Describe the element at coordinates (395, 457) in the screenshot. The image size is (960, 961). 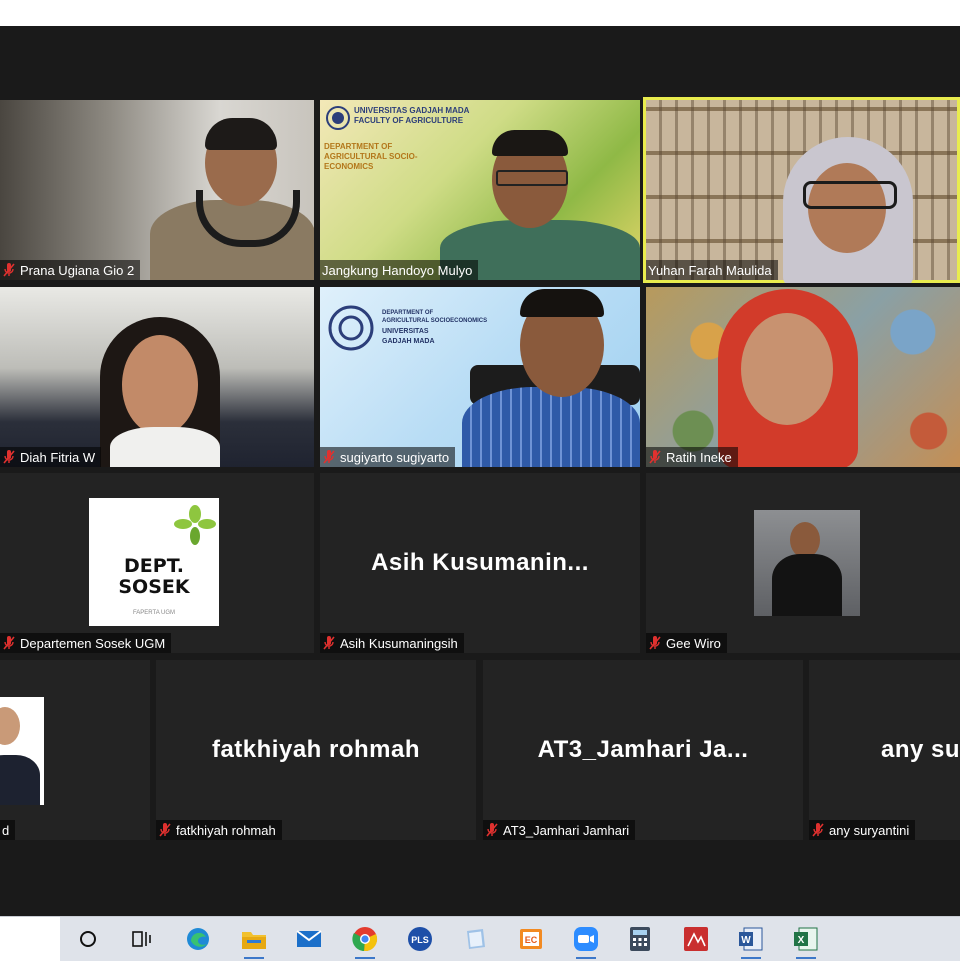
I see `participant-name: sugiyarto sugiyarto` at that location.